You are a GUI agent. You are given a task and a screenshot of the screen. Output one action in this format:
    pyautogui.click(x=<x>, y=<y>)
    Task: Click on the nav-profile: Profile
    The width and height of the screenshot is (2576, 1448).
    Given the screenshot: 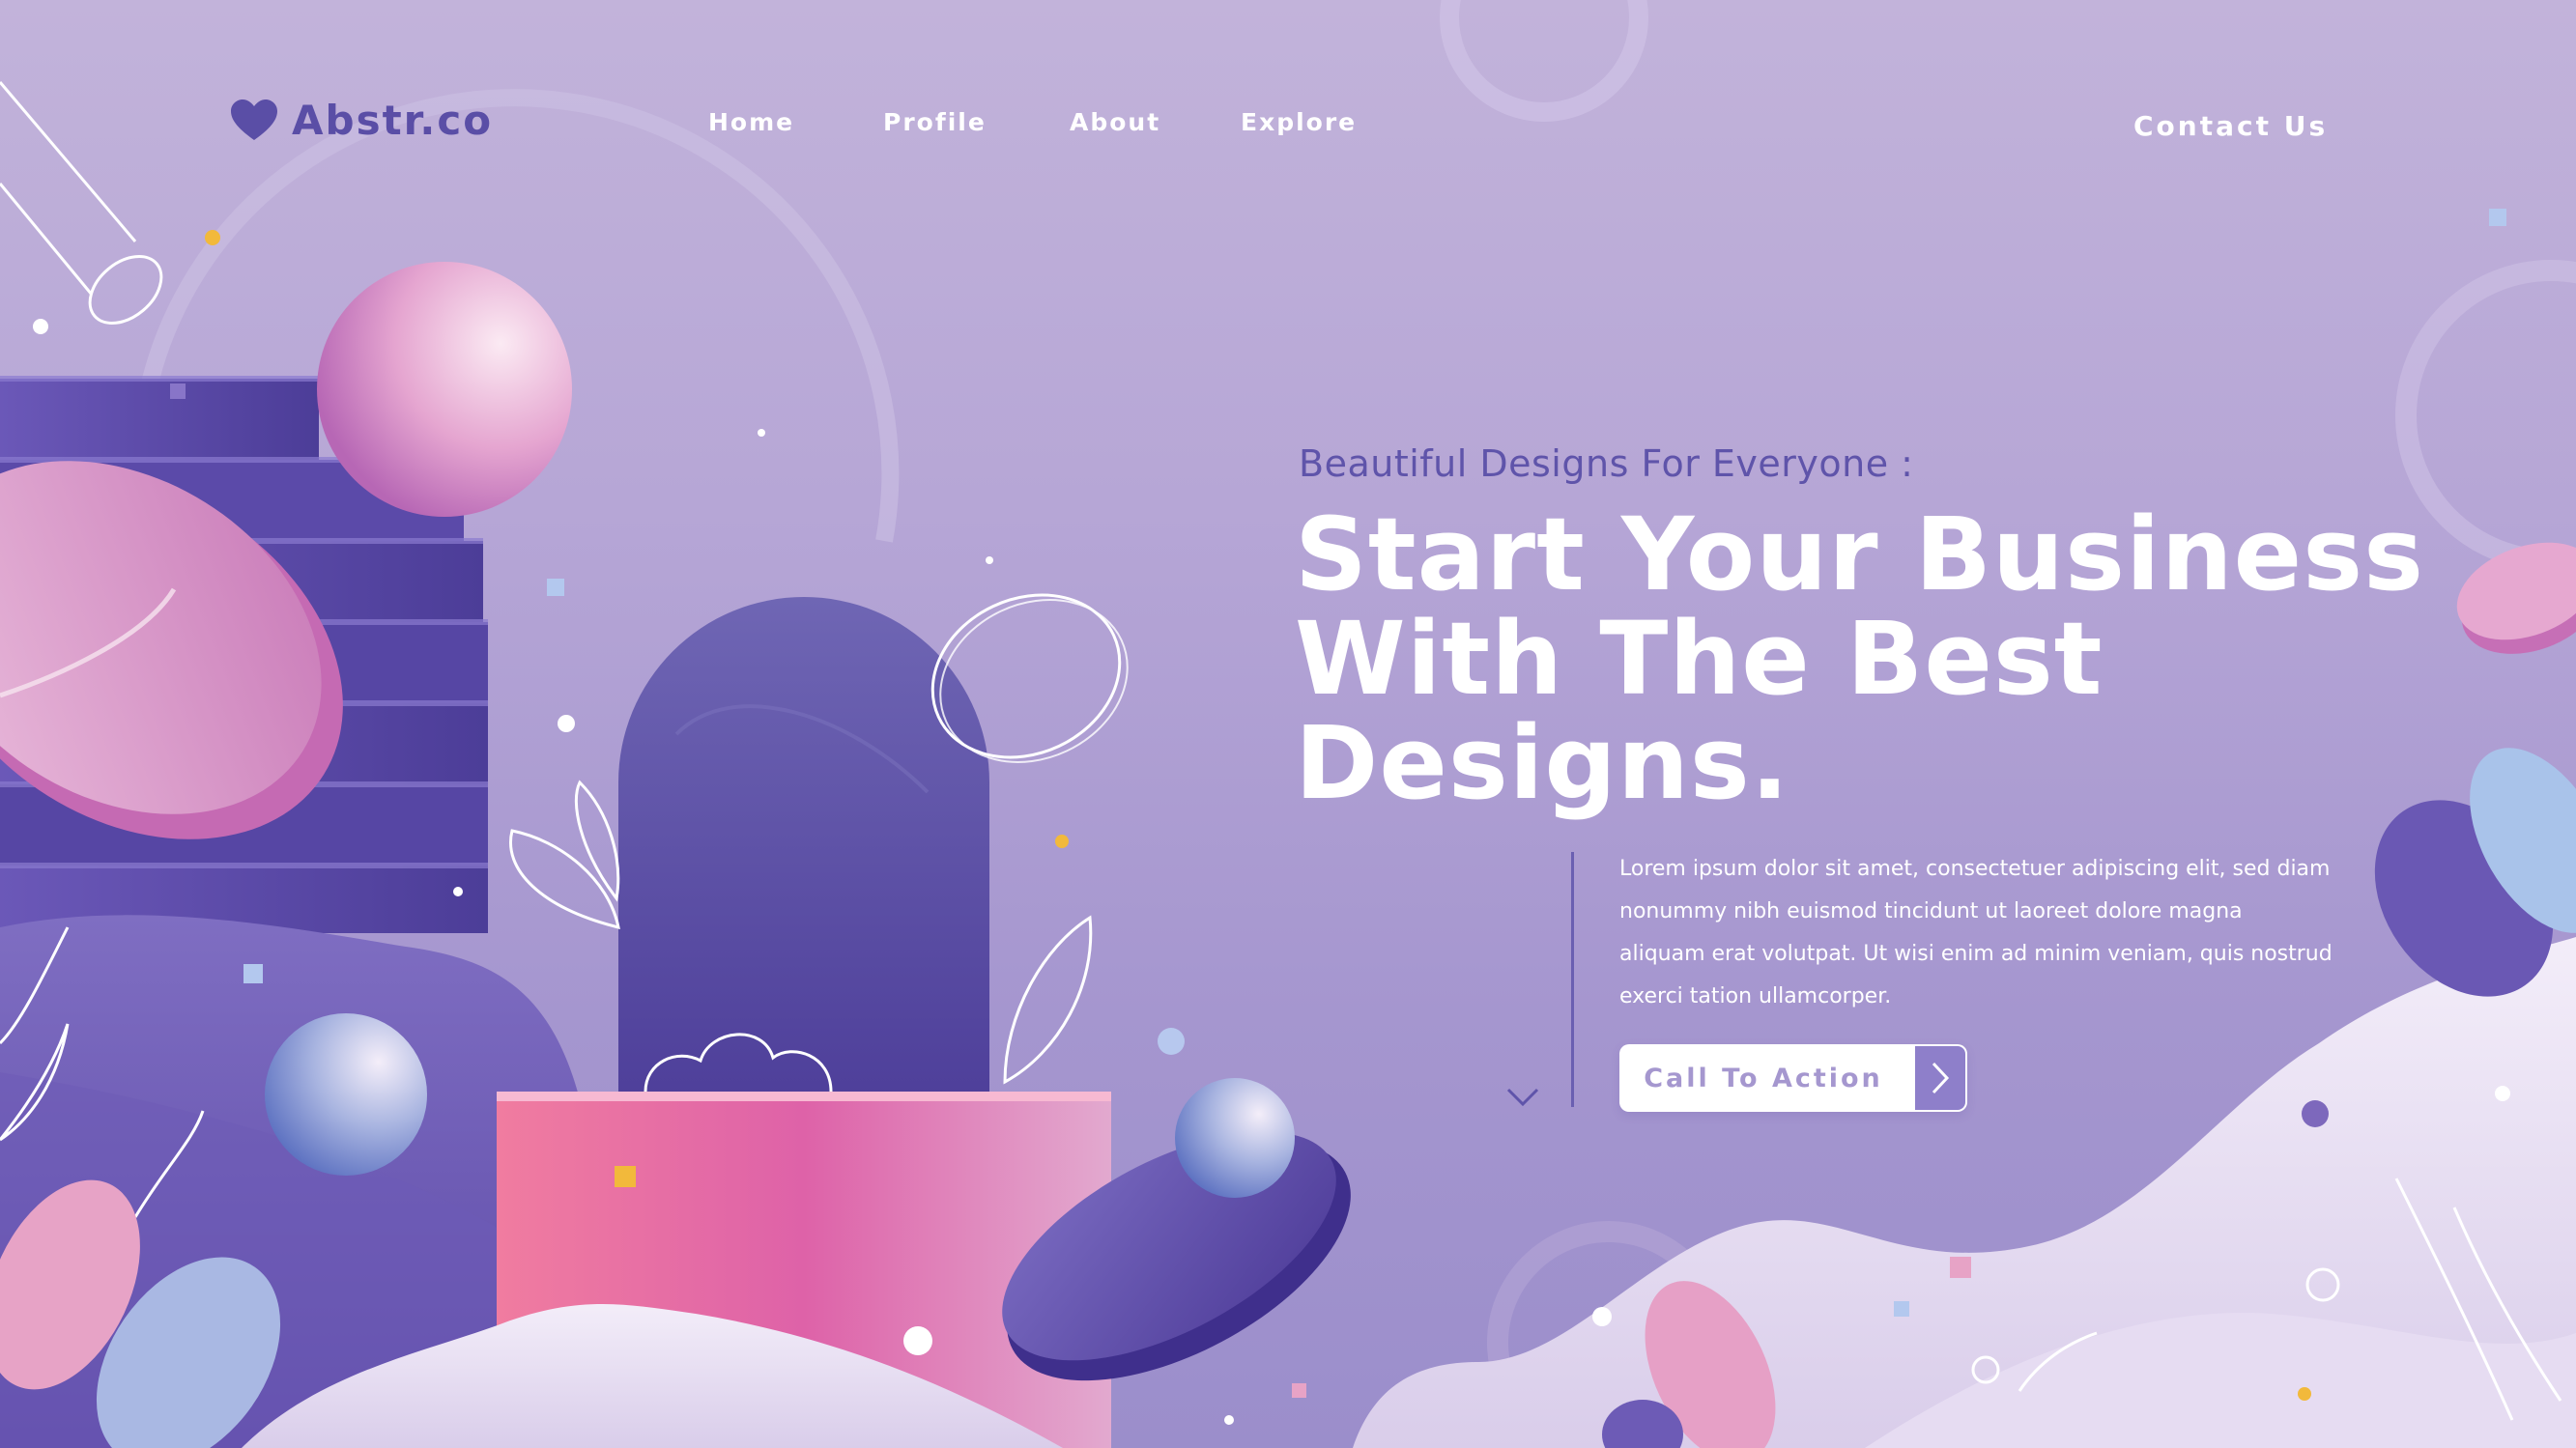 What is the action you would take?
    pyautogui.click(x=935, y=122)
    